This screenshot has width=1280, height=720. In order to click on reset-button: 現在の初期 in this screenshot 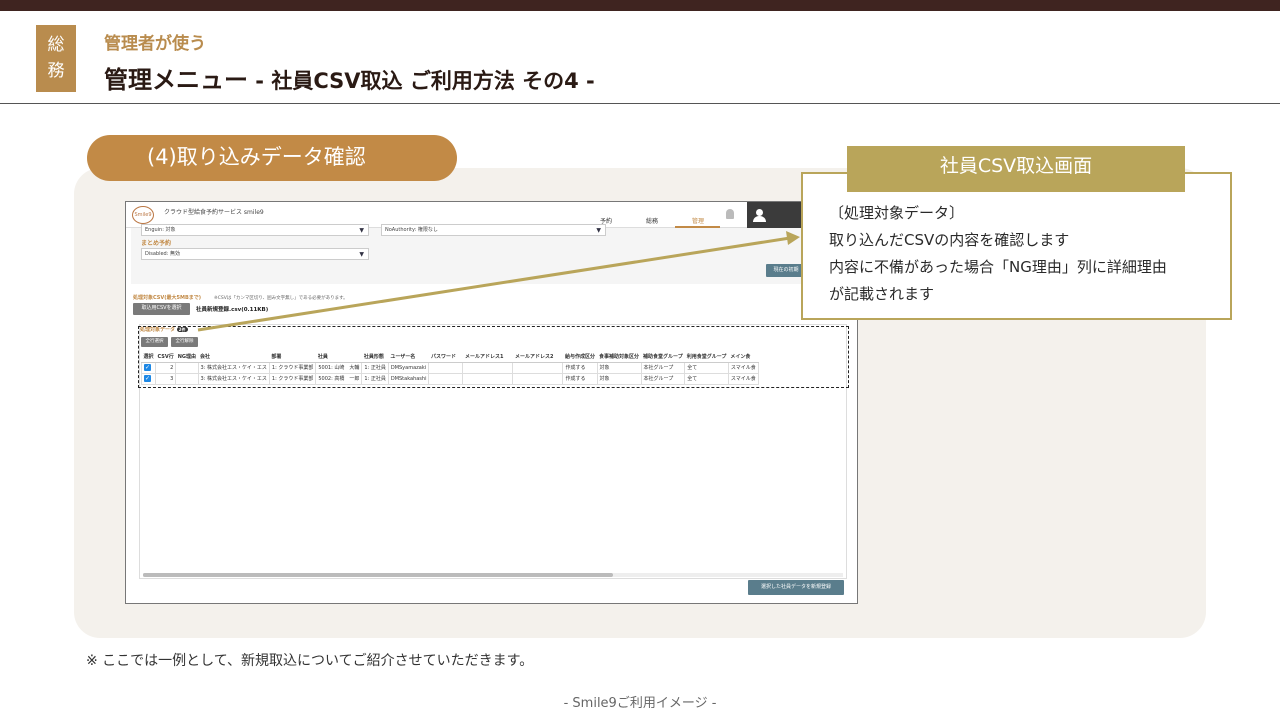, I will do `click(786, 270)`.